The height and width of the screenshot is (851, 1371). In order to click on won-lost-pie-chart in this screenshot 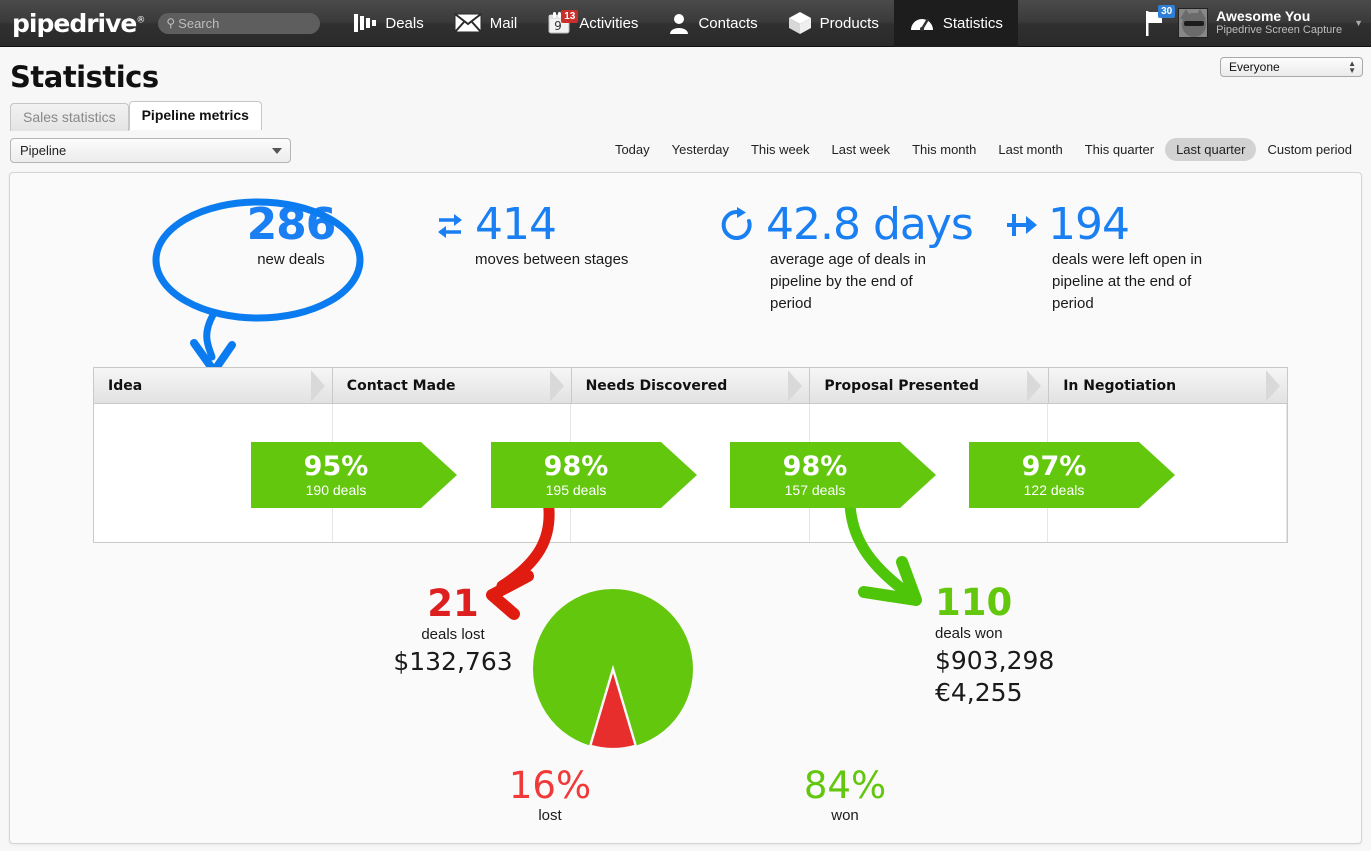, I will do `click(613, 669)`.